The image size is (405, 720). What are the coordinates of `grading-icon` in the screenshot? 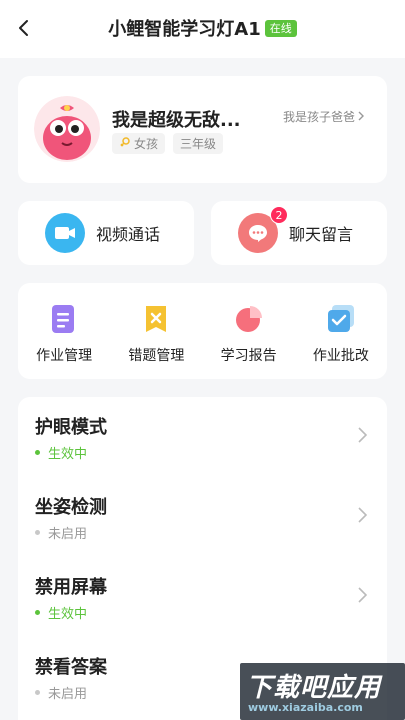 It's located at (341, 319).